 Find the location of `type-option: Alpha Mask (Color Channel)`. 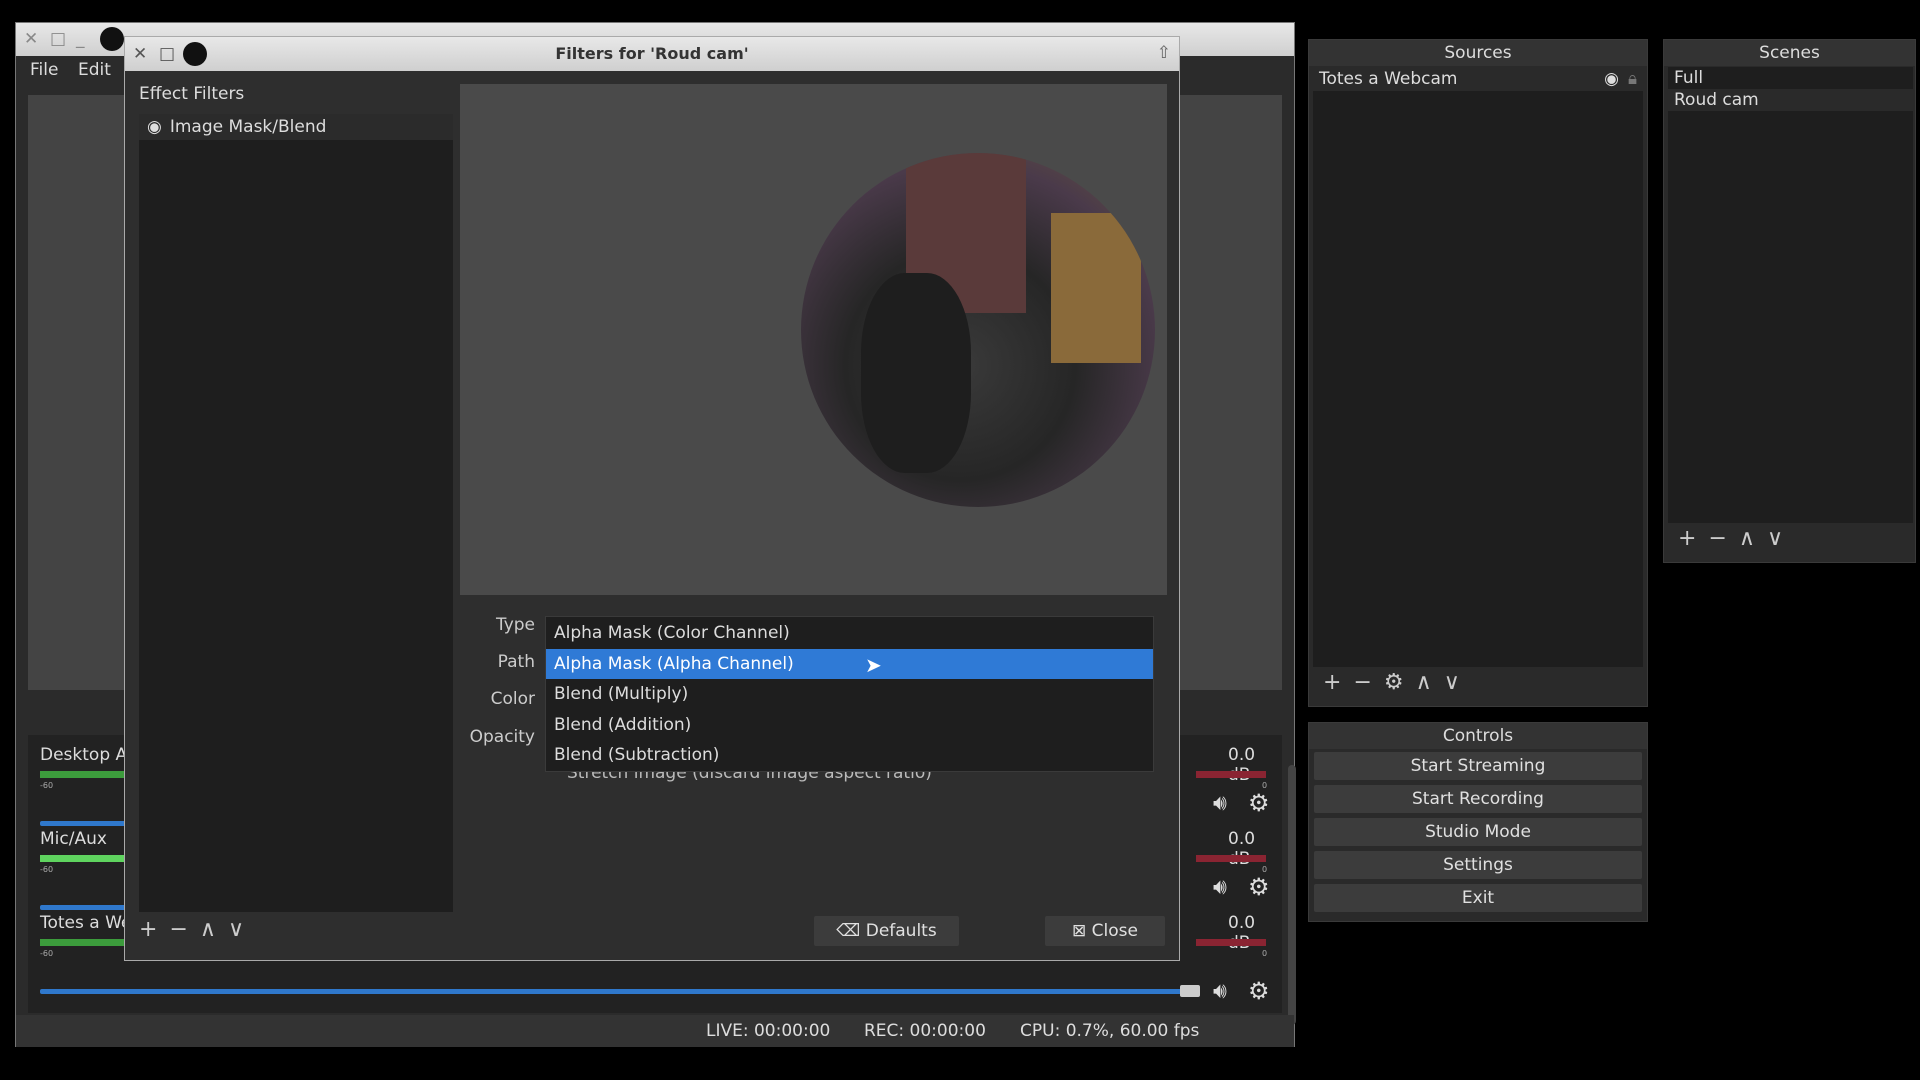

type-option: Alpha Mask (Color Channel) is located at coordinates (849, 633).